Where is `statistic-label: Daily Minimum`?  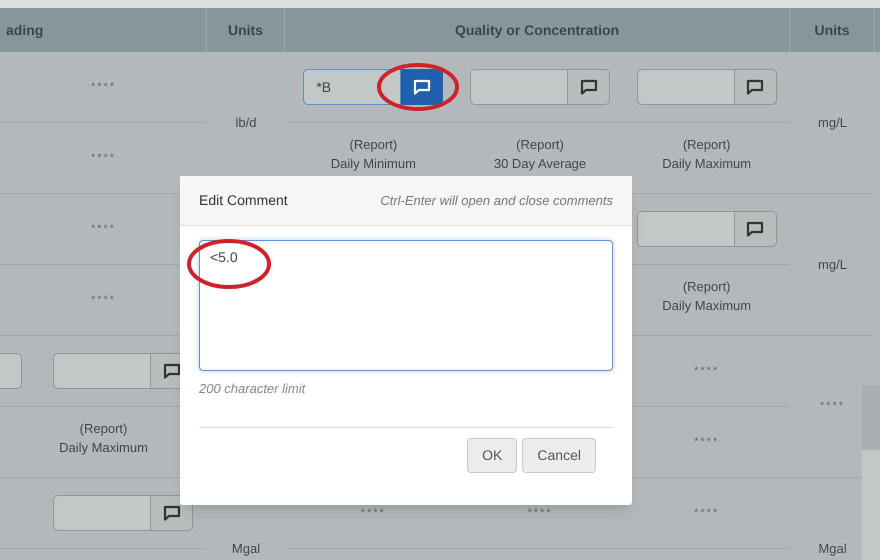
statistic-label: Daily Minimum is located at coordinates (373, 164).